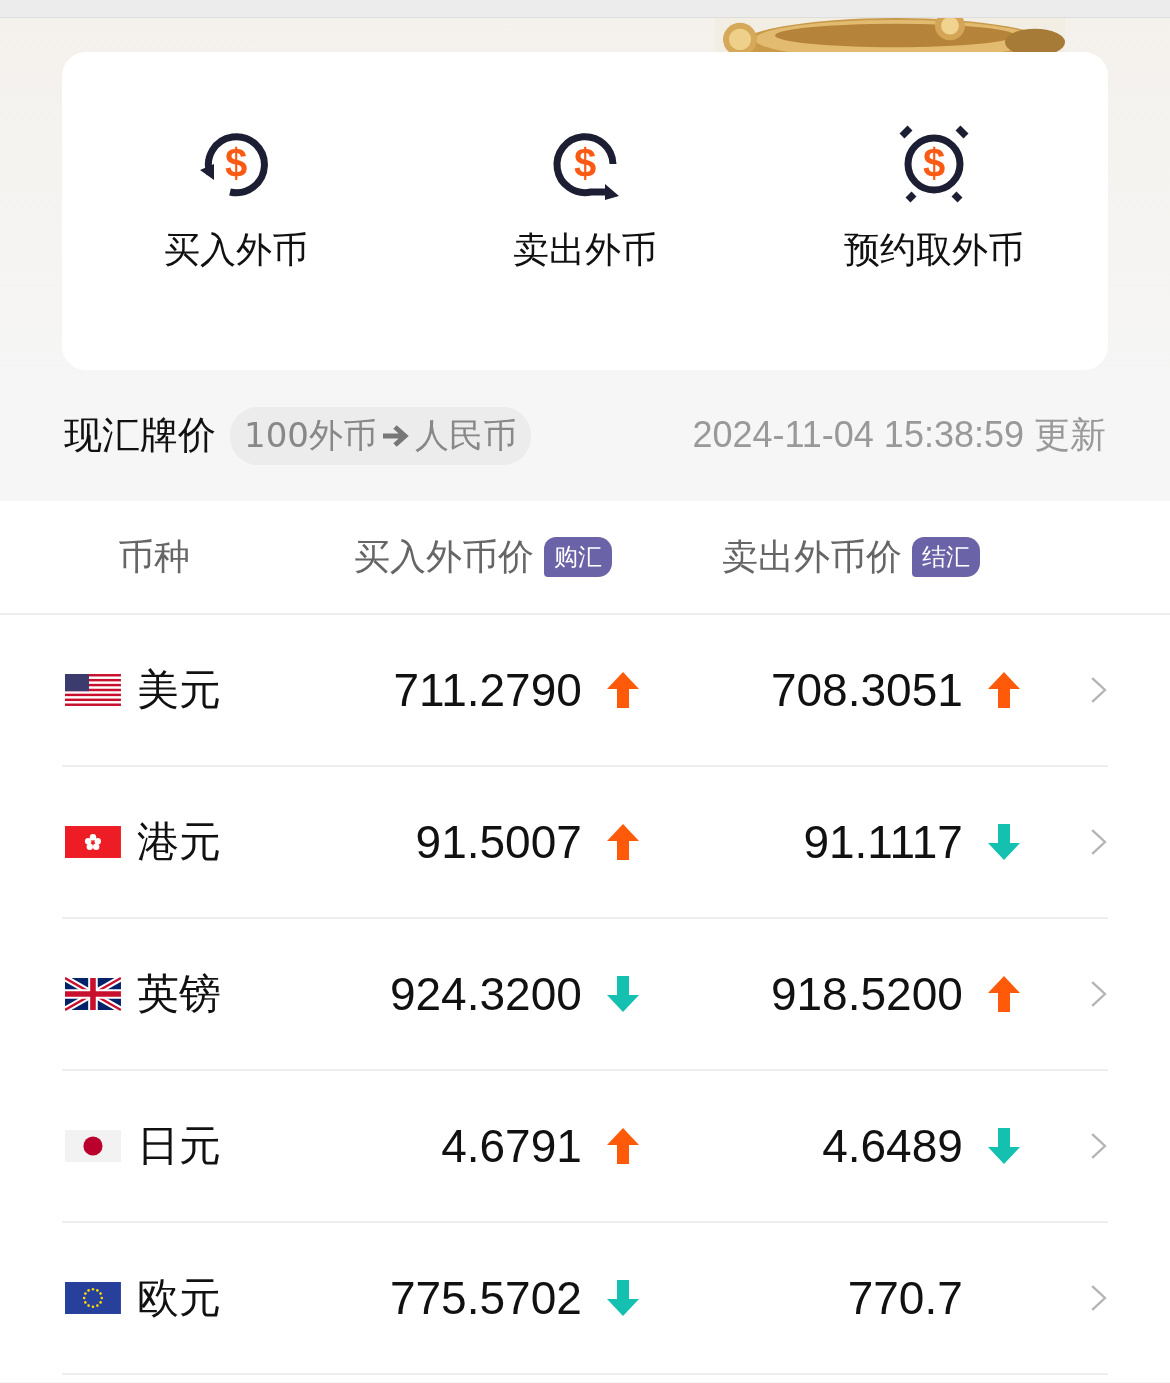 The image size is (1170, 1383). I want to click on update-time: 2024-11-04 15:38:59 更新, so click(899, 435).